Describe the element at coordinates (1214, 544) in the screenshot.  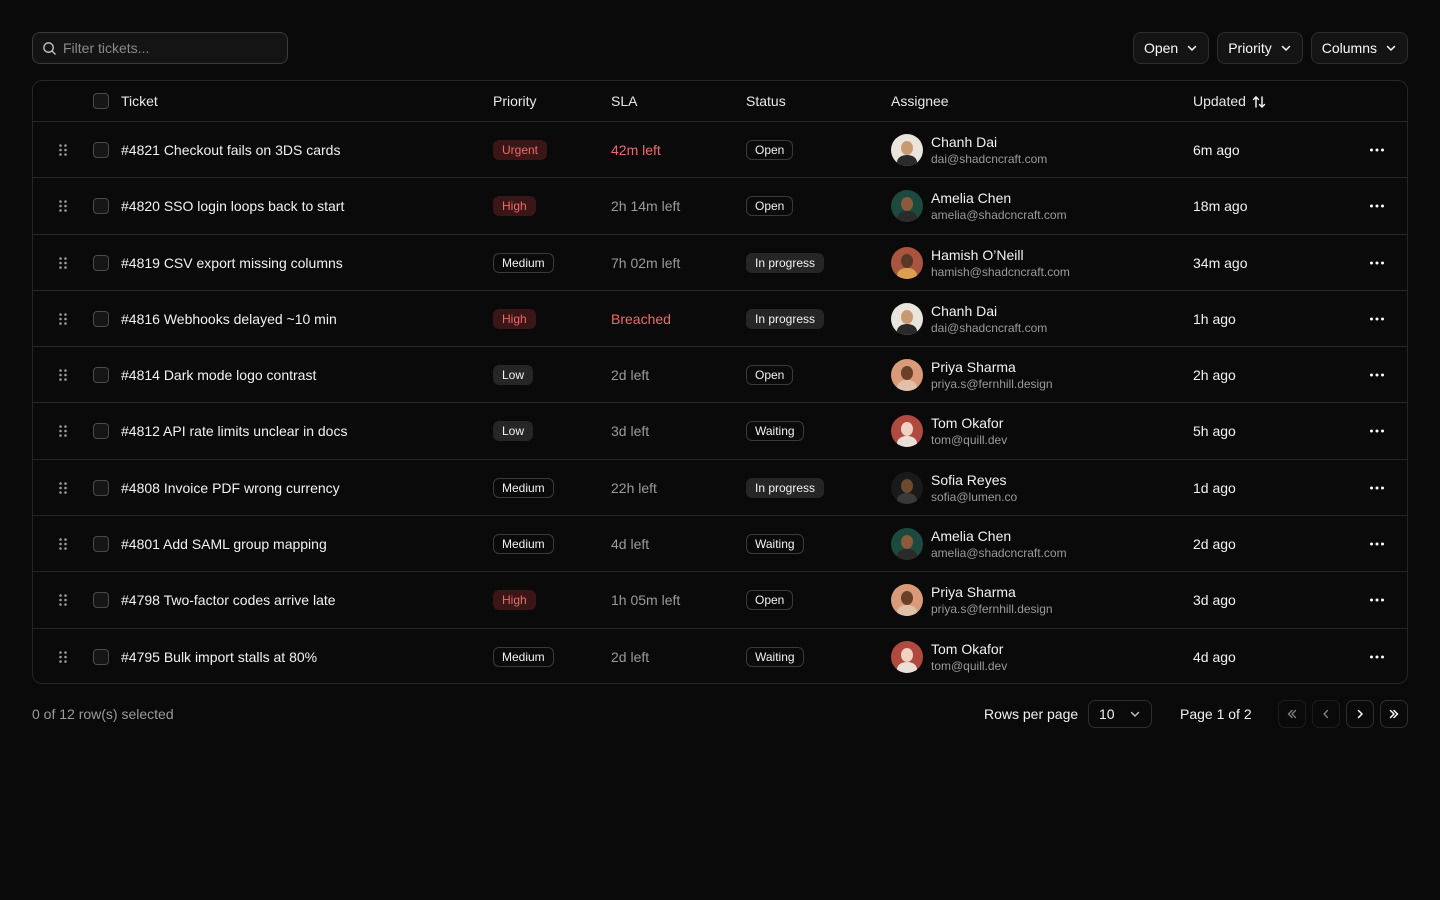
I see `updated-time: 2d ago` at that location.